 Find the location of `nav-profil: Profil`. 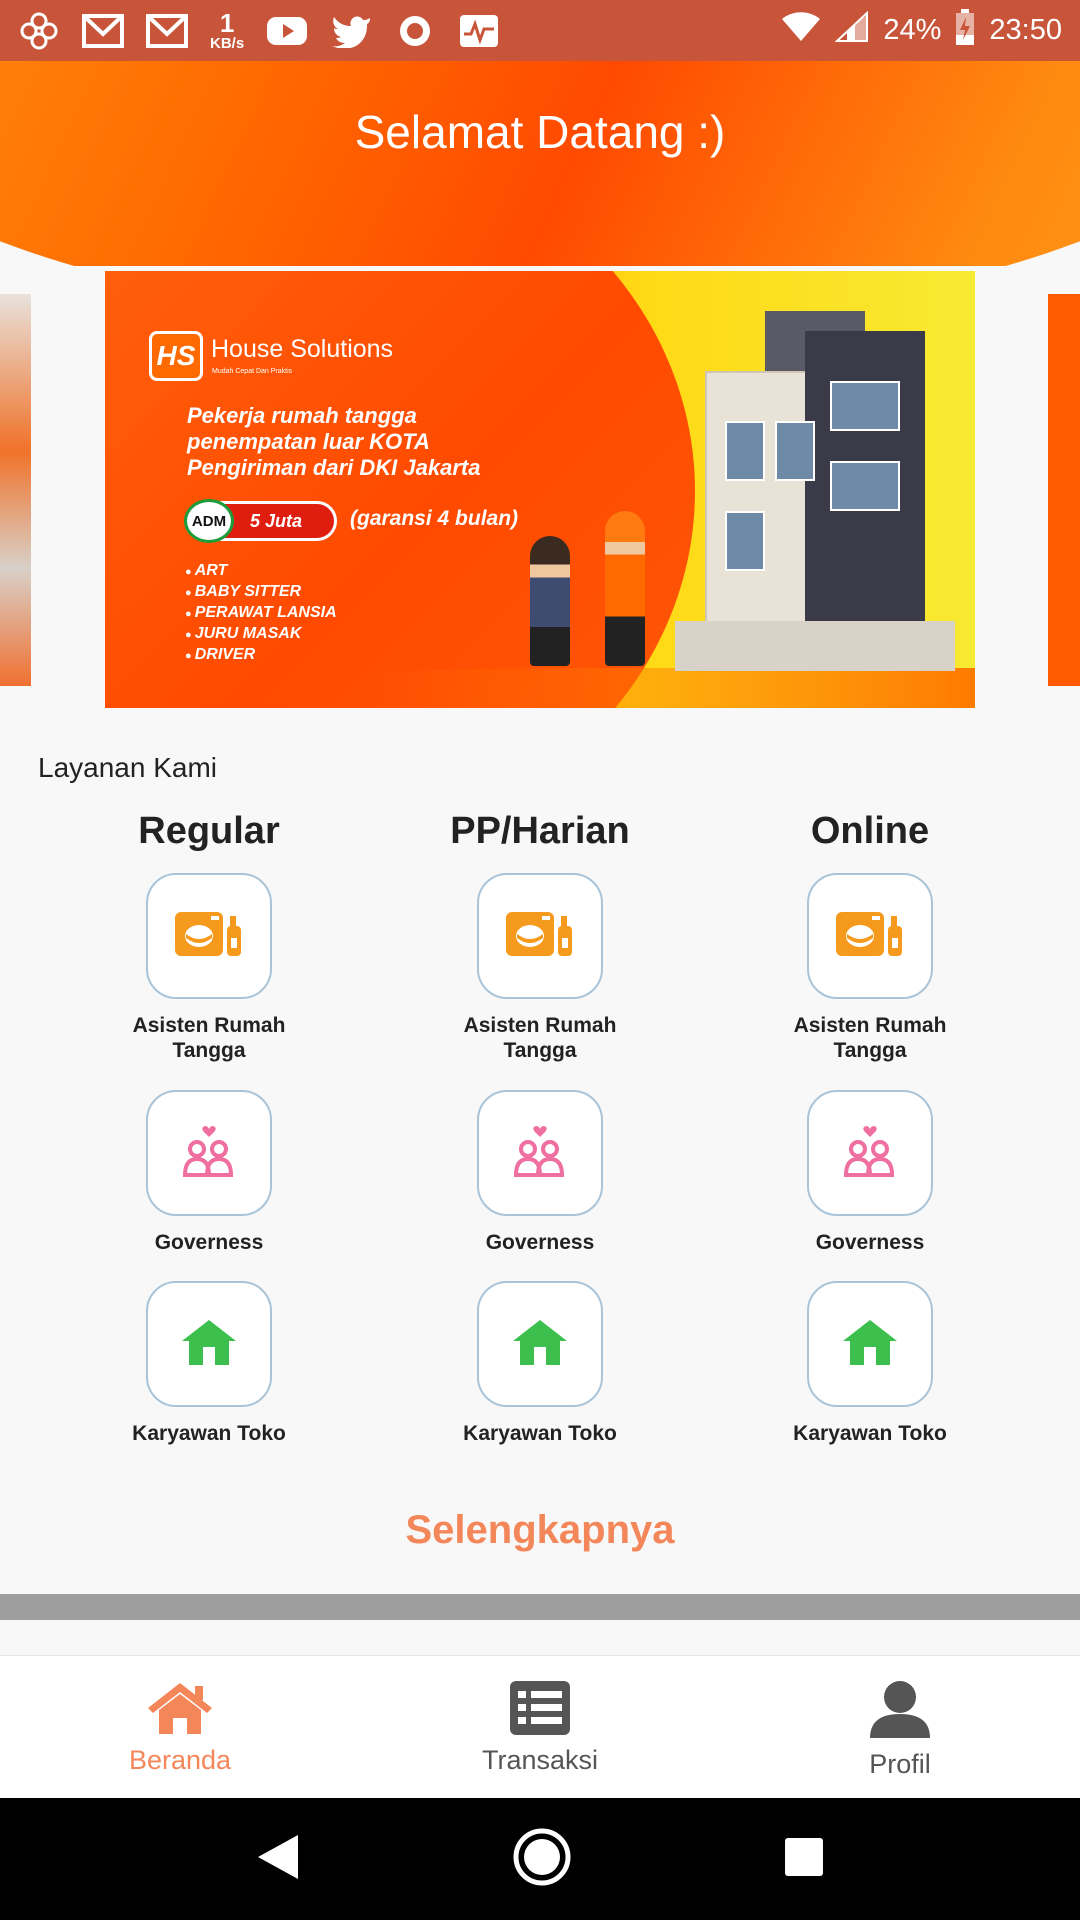

nav-profil: Profil is located at coordinates (900, 1727).